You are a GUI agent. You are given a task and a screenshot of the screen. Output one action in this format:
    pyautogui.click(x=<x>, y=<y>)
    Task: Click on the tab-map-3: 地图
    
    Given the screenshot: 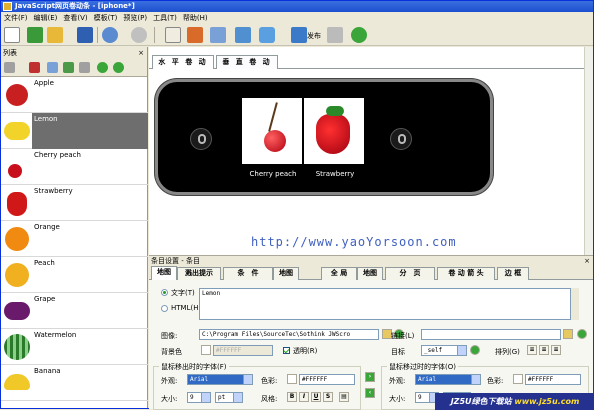 What is the action you would take?
    pyautogui.click(x=370, y=273)
    